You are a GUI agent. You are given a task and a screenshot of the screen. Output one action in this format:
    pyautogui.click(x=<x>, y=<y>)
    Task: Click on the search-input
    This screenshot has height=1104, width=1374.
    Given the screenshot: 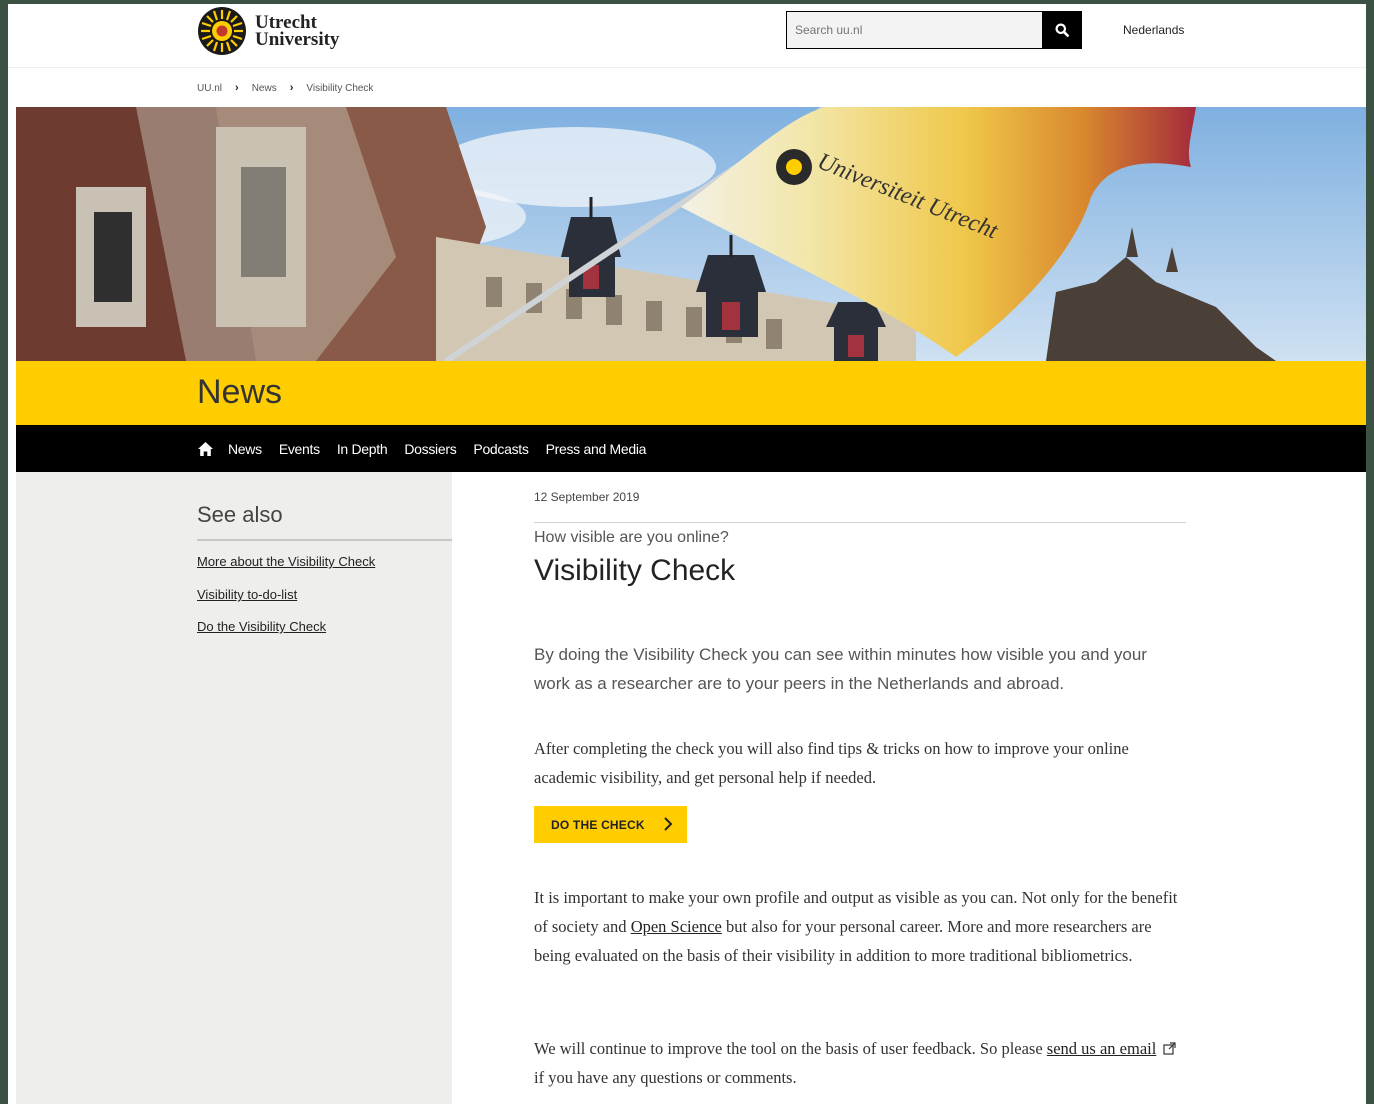 What is the action you would take?
    pyautogui.click(x=914, y=30)
    